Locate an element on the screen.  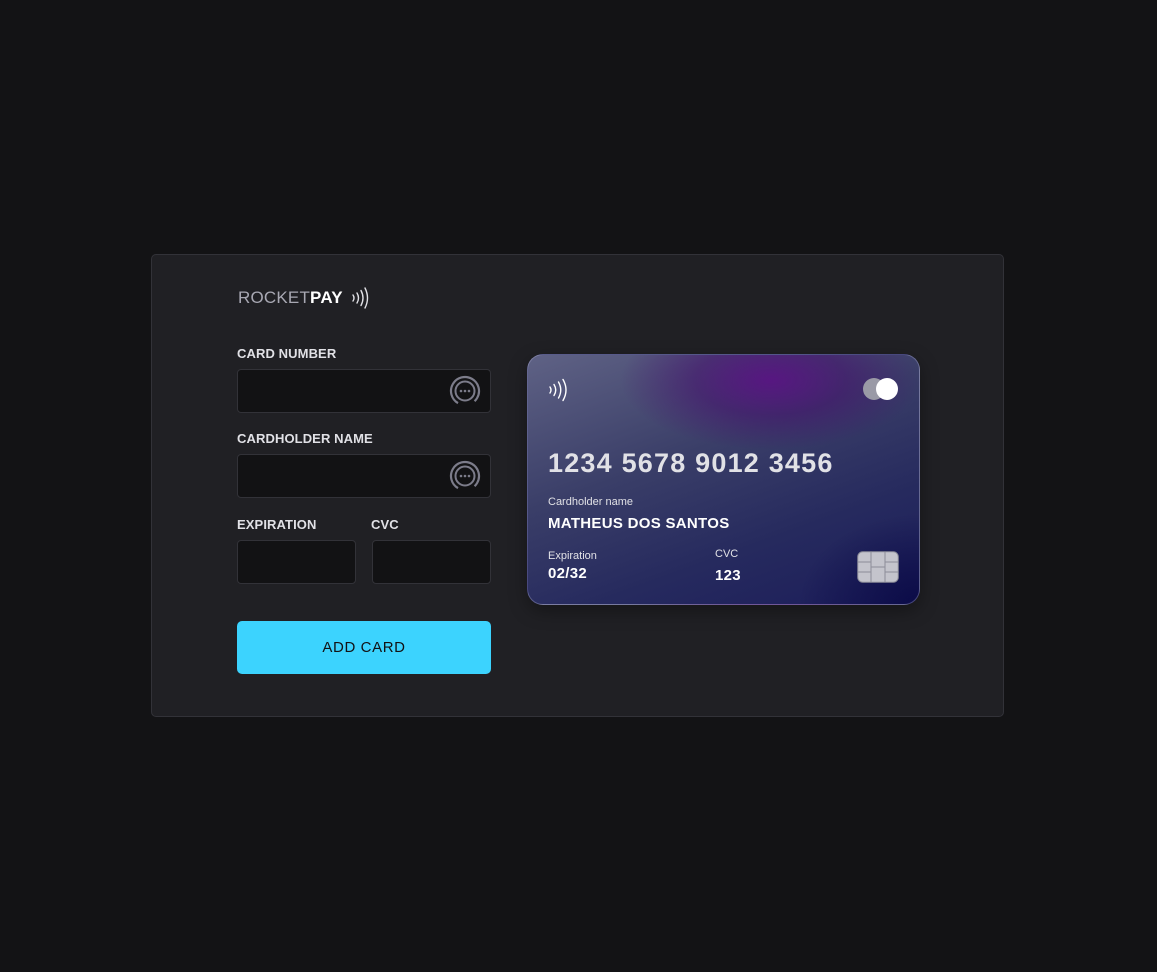
cardholder-name-display: MATHEUS DOS SANTOS is located at coordinates (639, 523).